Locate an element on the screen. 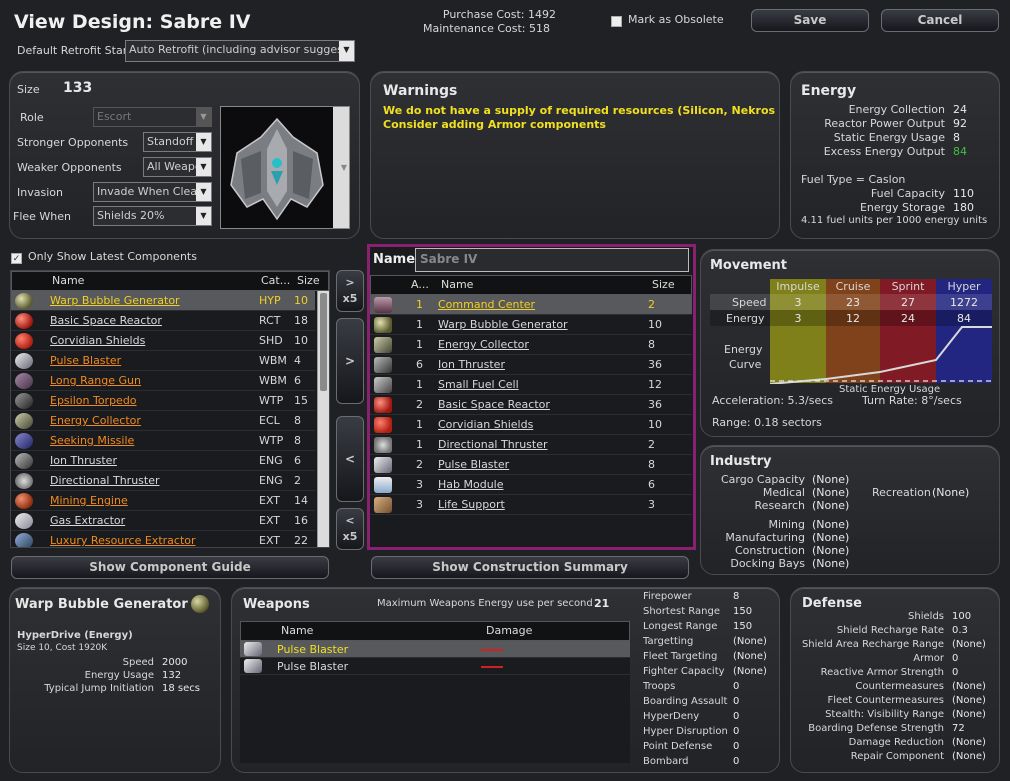  design-component-row: 3 Life Support 3 is located at coordinates (531, 505).